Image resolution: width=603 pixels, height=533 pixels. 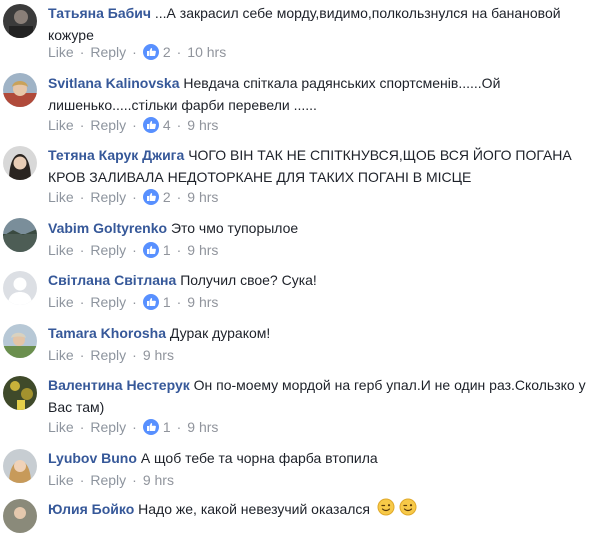 I want to click on comment-author: Svitlana Kalinovska, so click(x=114, y=83).